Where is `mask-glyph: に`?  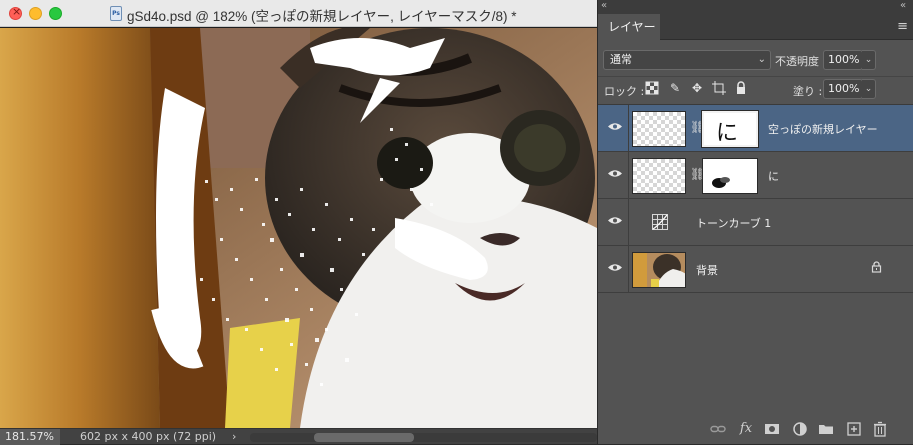
mask-glyph: に is located at coordinates (727, 133).